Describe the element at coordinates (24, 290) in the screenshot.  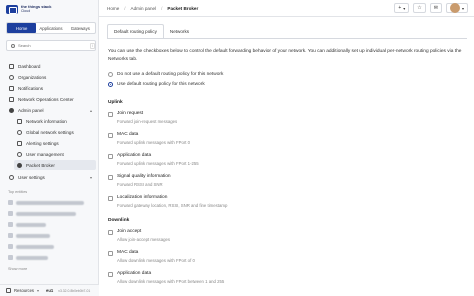
I see `resources-button: Resources` at that location.